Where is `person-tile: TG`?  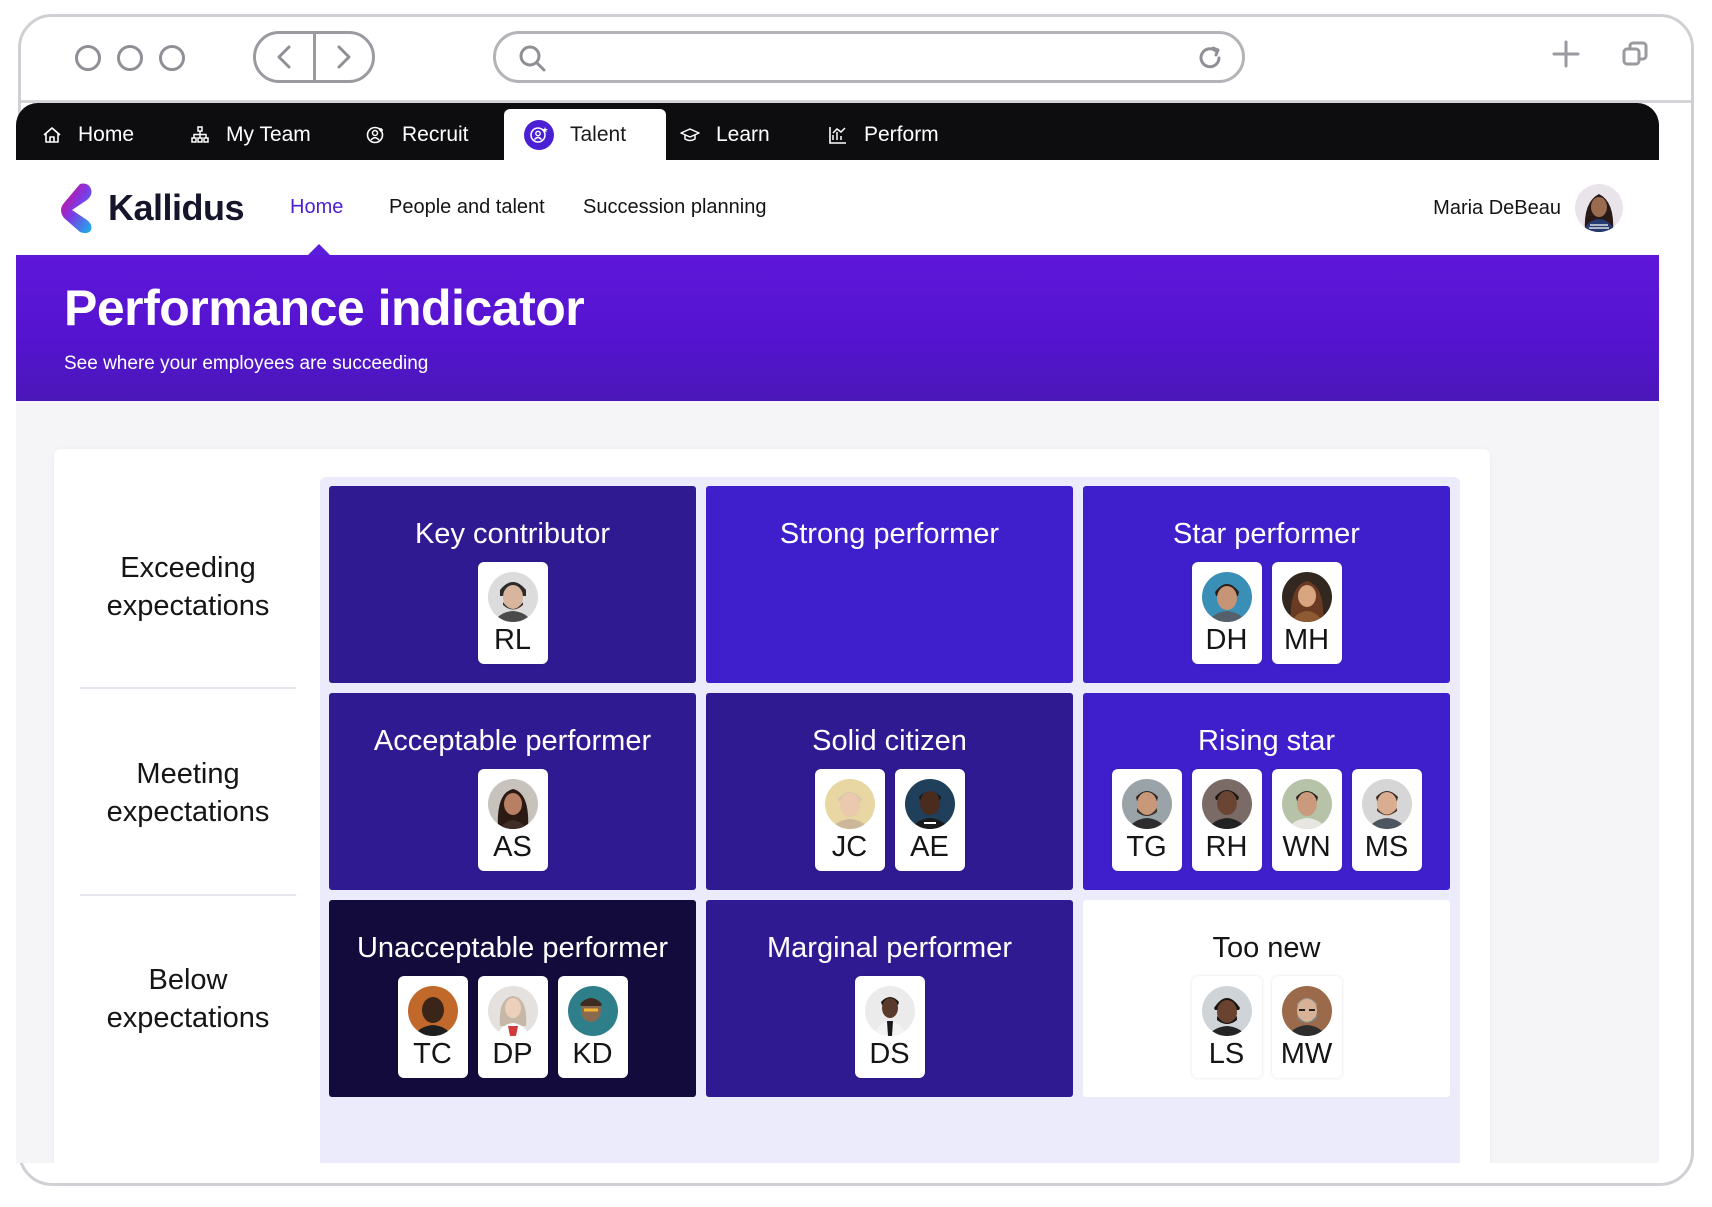 person-tile: TG is located at coordinates (1146, 820).